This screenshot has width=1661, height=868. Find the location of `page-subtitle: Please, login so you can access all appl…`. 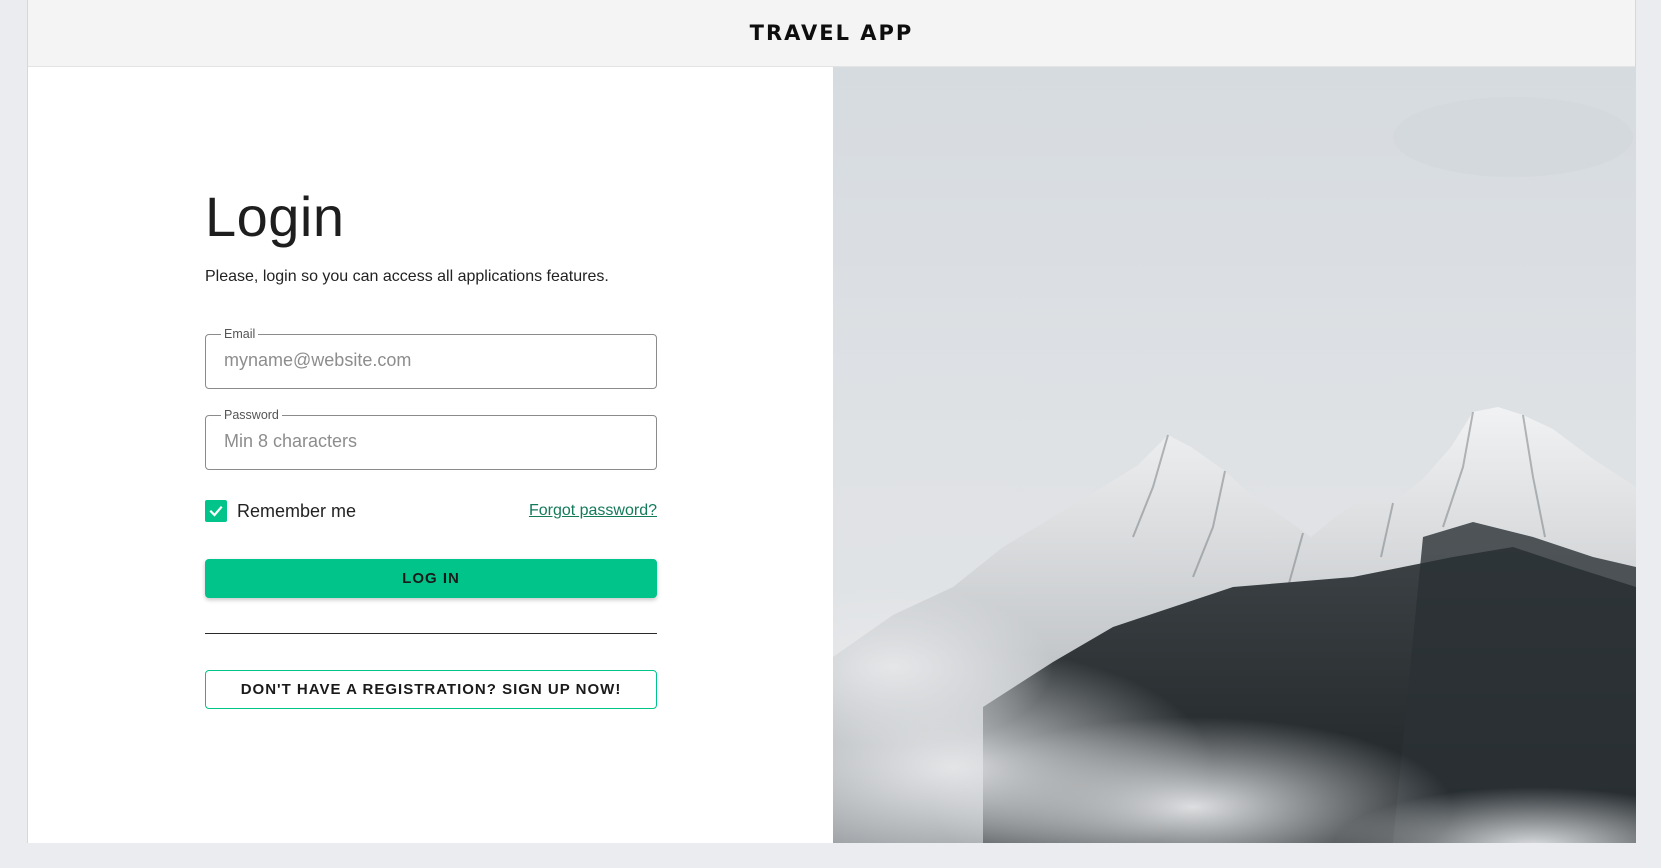

page-subtitle: Please, login so you can access all appl… is located at coordinates (407, 276).